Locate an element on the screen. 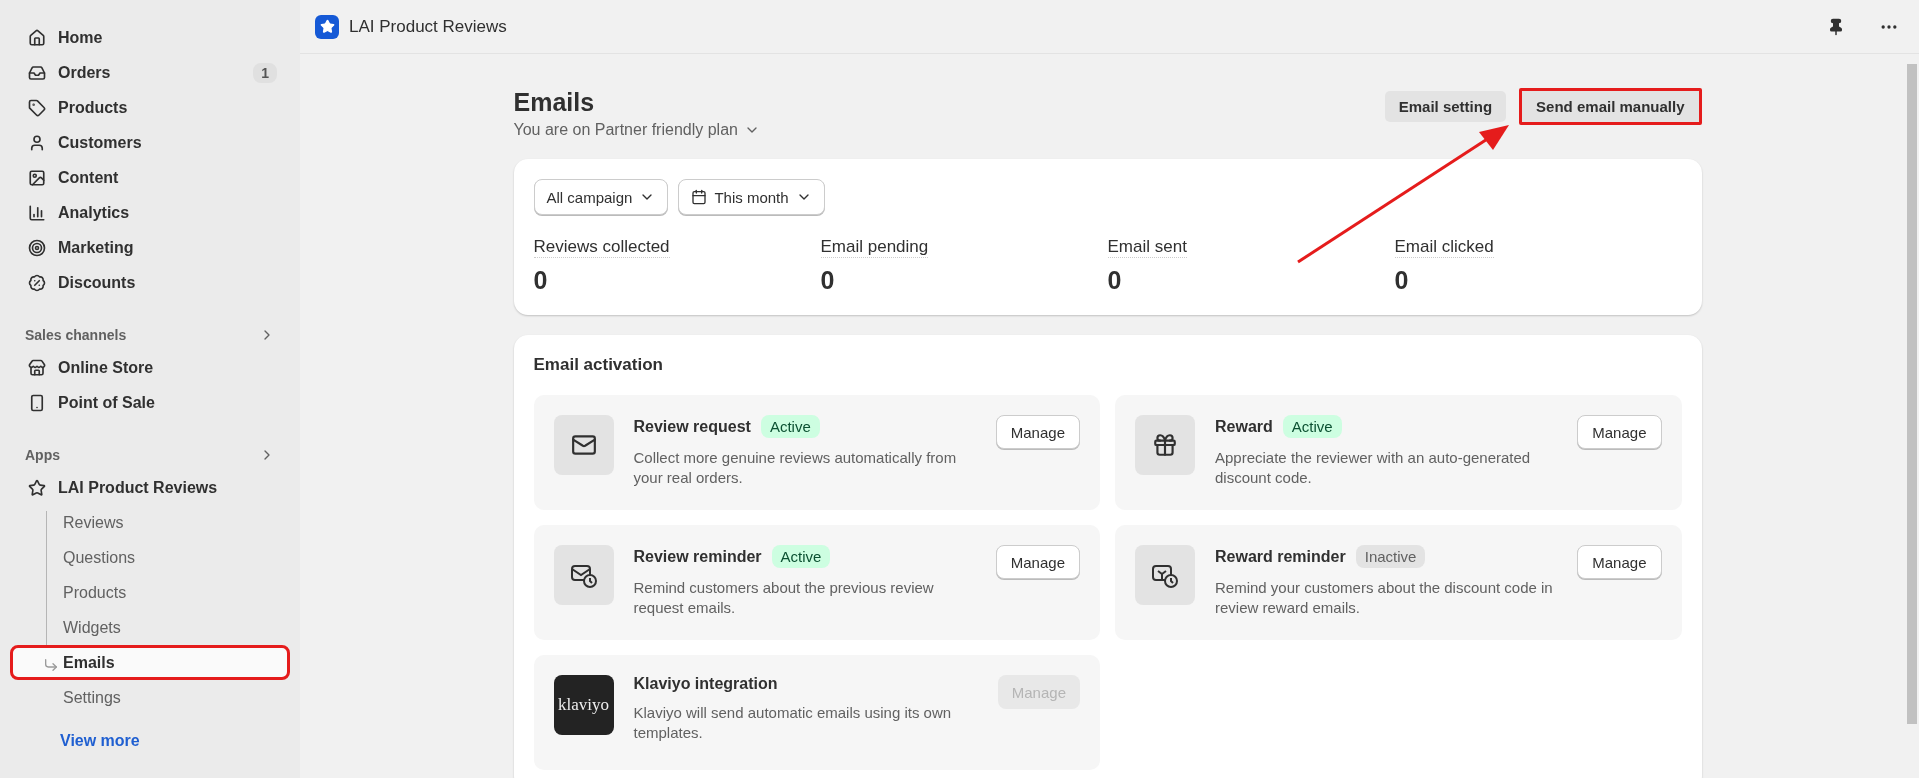 The width and height of the screenshot is (1919, 778). metric-label: Email sent is located at coordinates (1147, 247).